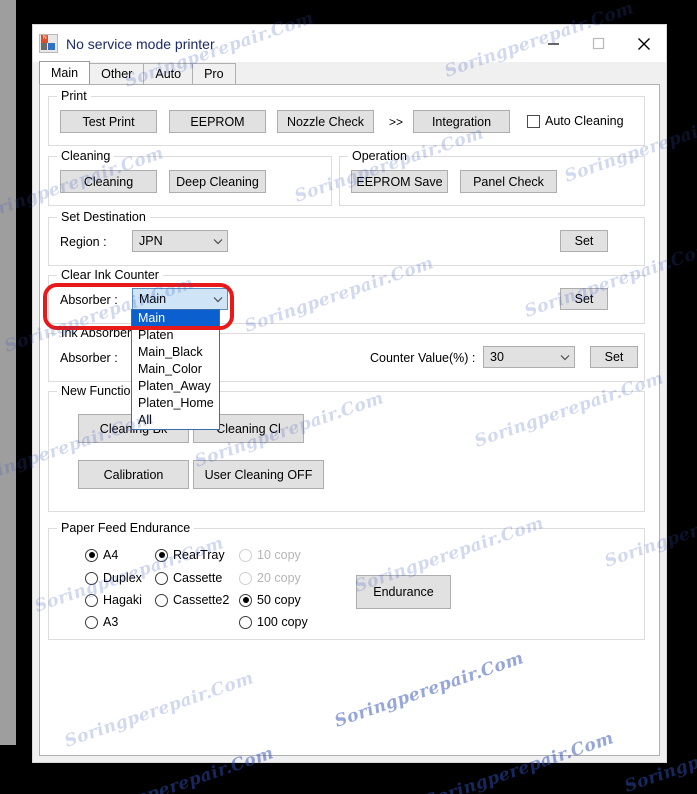  I want to click on test-print-label: Test Print, so click(108, 121).